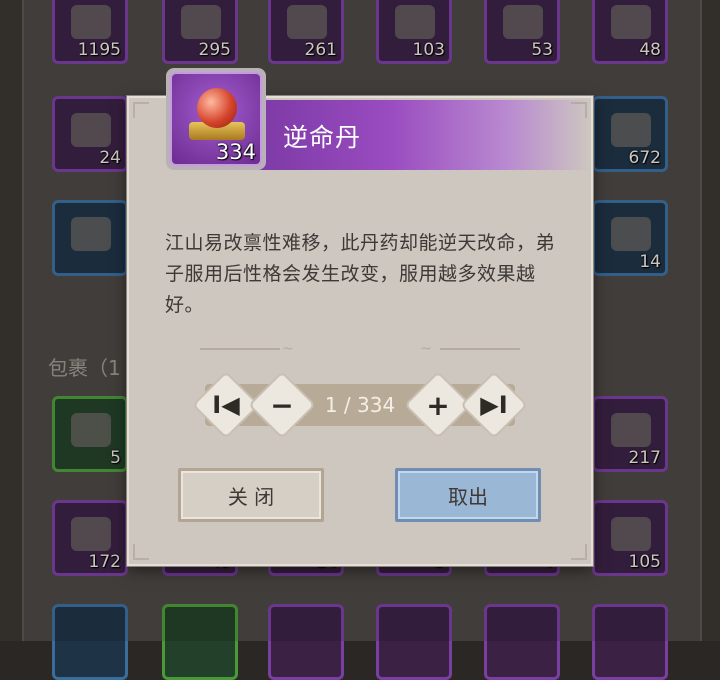  What do you see at coordinates (240, 349) in the screenshot?
I see `divider-left` at bounding box center [240, 349].